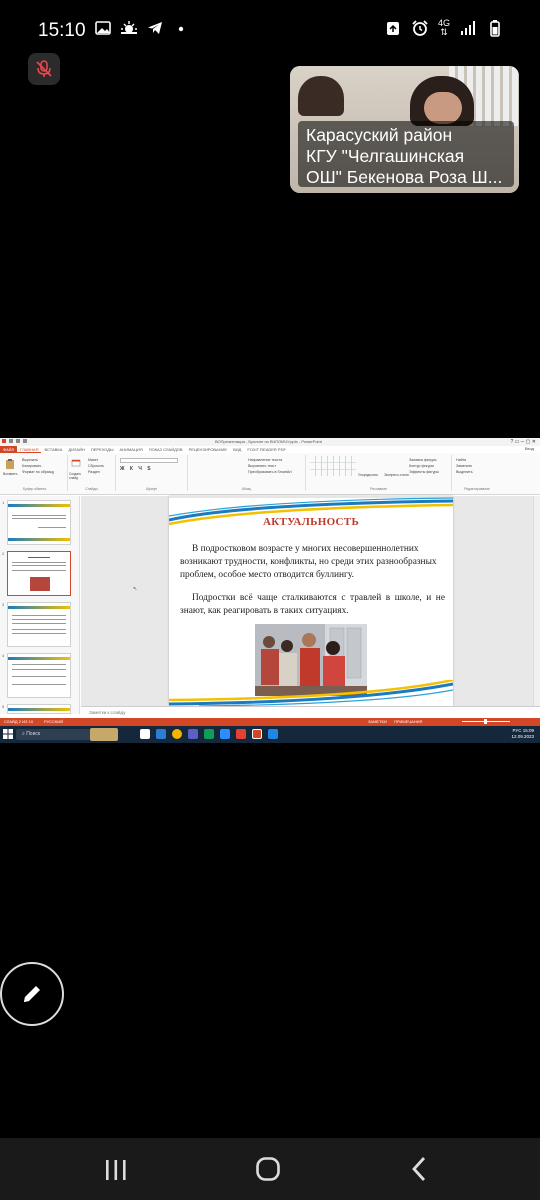 The image size is (540, 1200). I want to click on battery-icon, so click(495, 28).